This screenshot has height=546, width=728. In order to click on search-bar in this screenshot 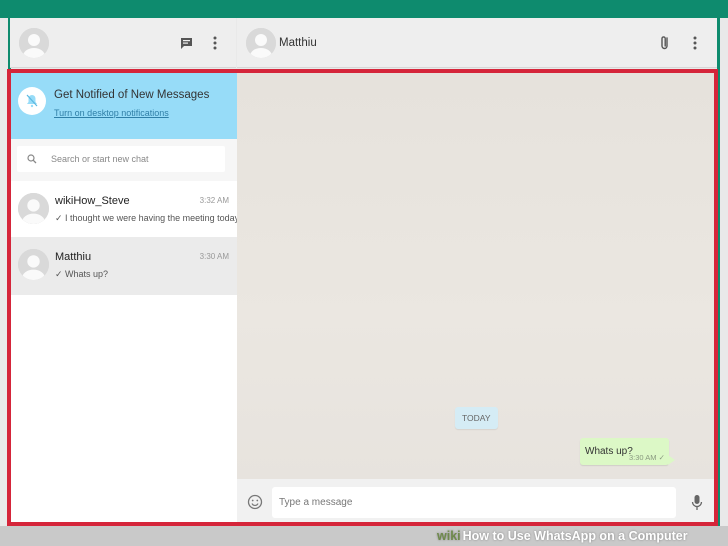, I will do `click(124, 160)`.